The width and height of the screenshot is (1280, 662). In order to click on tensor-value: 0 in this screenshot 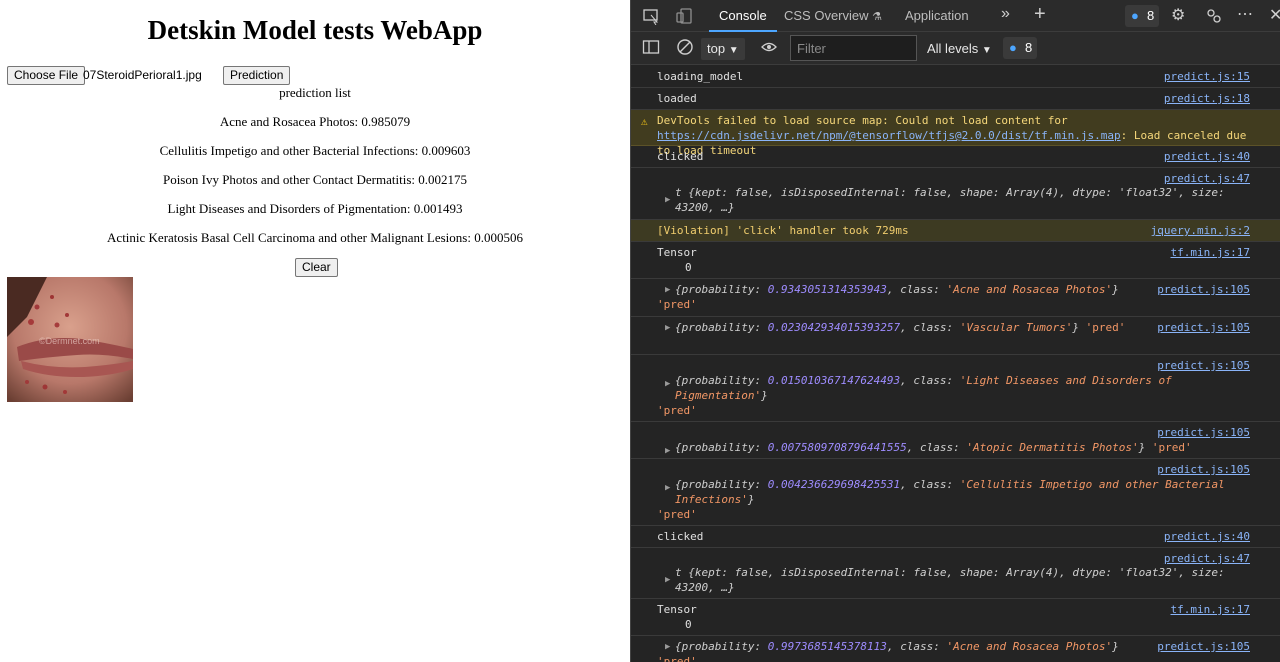, I will do `click(688, 624)`.